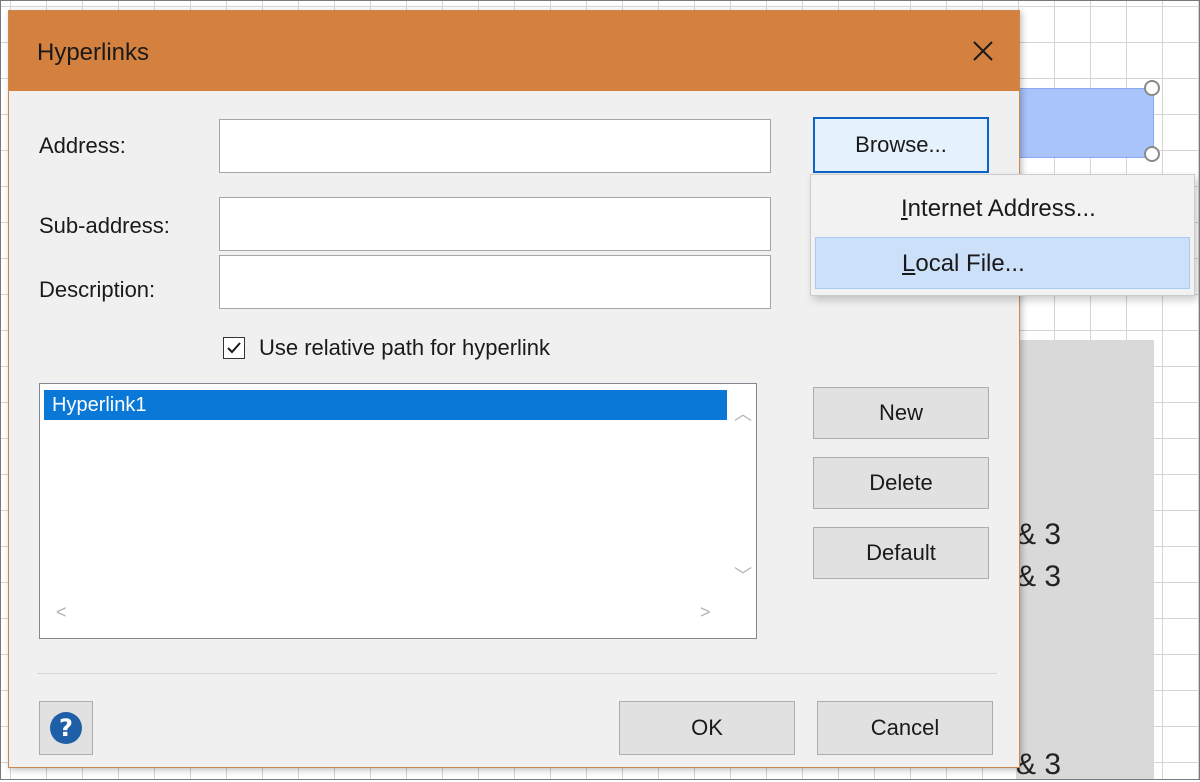 The height and width of the screenshot is (782, 1200). What do you see at coordinates (909, 263) in the screenshot?
I see `menu-item-accelerator: L` at bounding box center [909, 263].